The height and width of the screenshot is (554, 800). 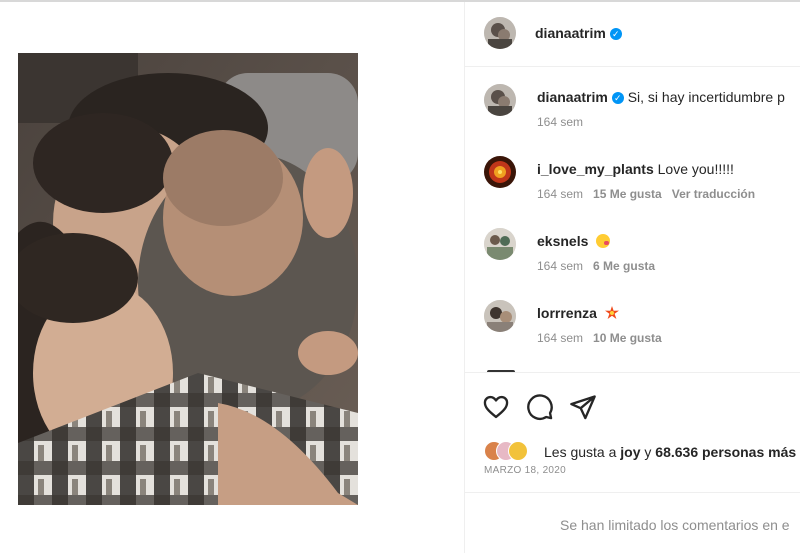 What do you see at coordinates (624, 266) in the screenshot?
I see `comment-likes: 6 Me gusta` at bounding box center [624, 266].